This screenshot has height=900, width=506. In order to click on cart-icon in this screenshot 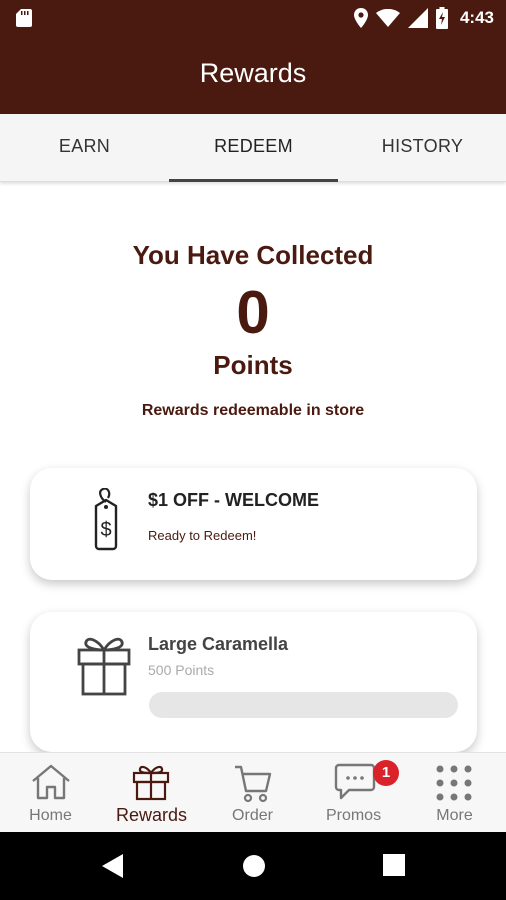, I will do `click(253, 784)`.